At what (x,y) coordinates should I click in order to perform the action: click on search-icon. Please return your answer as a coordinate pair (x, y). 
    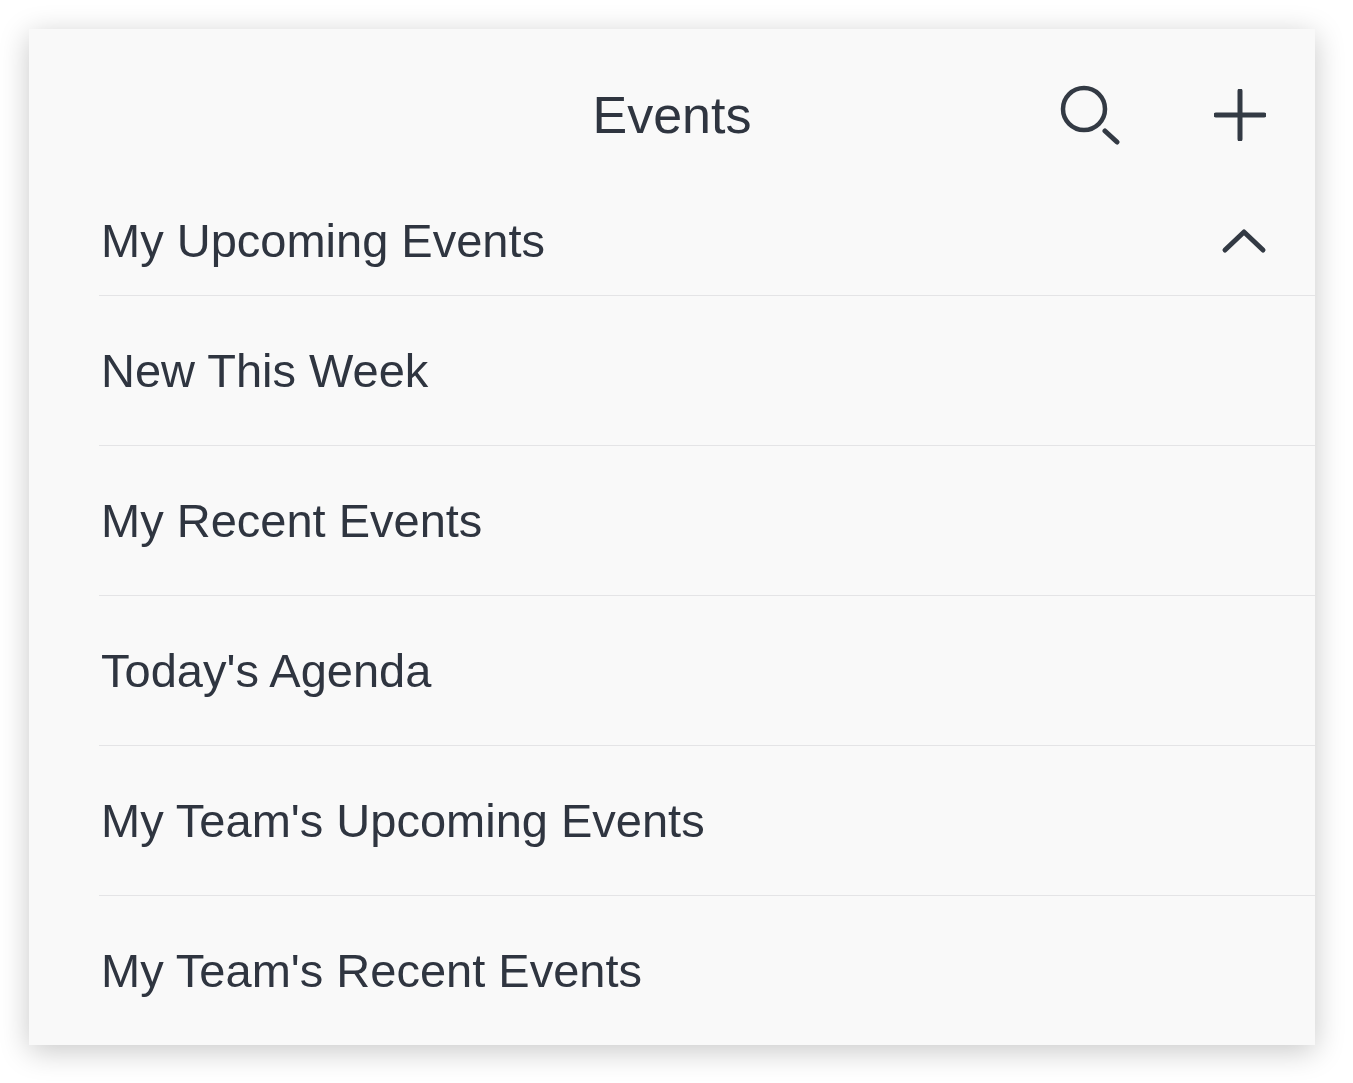
    Looking at the image, I should click on (1090, 115).